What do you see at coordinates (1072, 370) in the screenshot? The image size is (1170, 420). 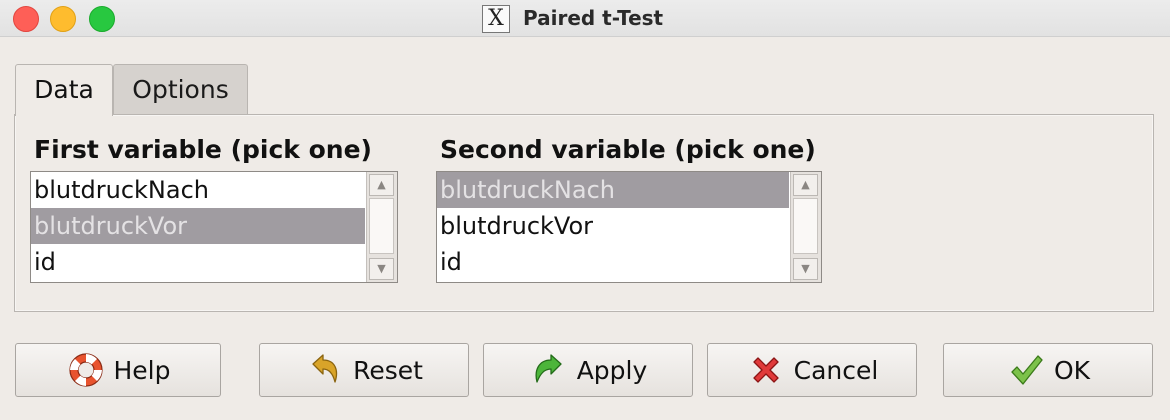 I see `ok-button-label: OK` at bounding box center [1072, 370].